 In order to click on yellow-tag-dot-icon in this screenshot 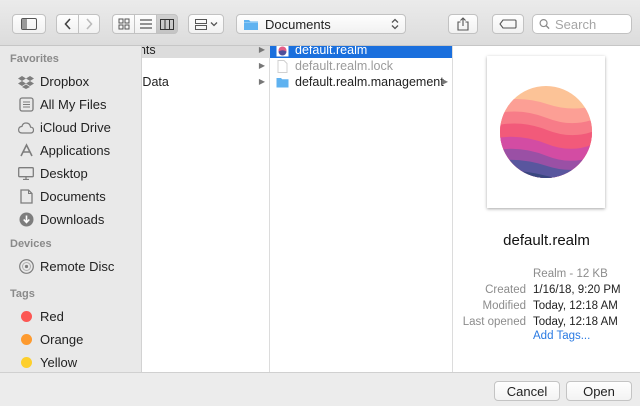, I will do `click(26, 362)`.